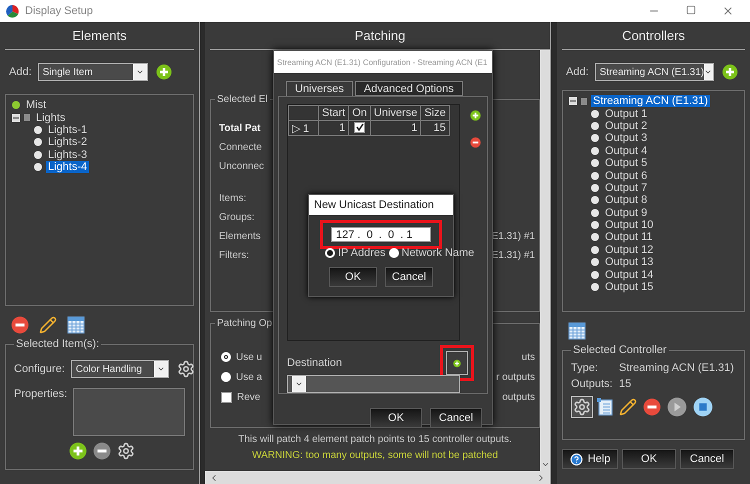 The image size is (750, 484). What do you see at coordinates (629, 274) in the screenshot?
I see `tree-item: Output 14` at bounding box center [629, 274].